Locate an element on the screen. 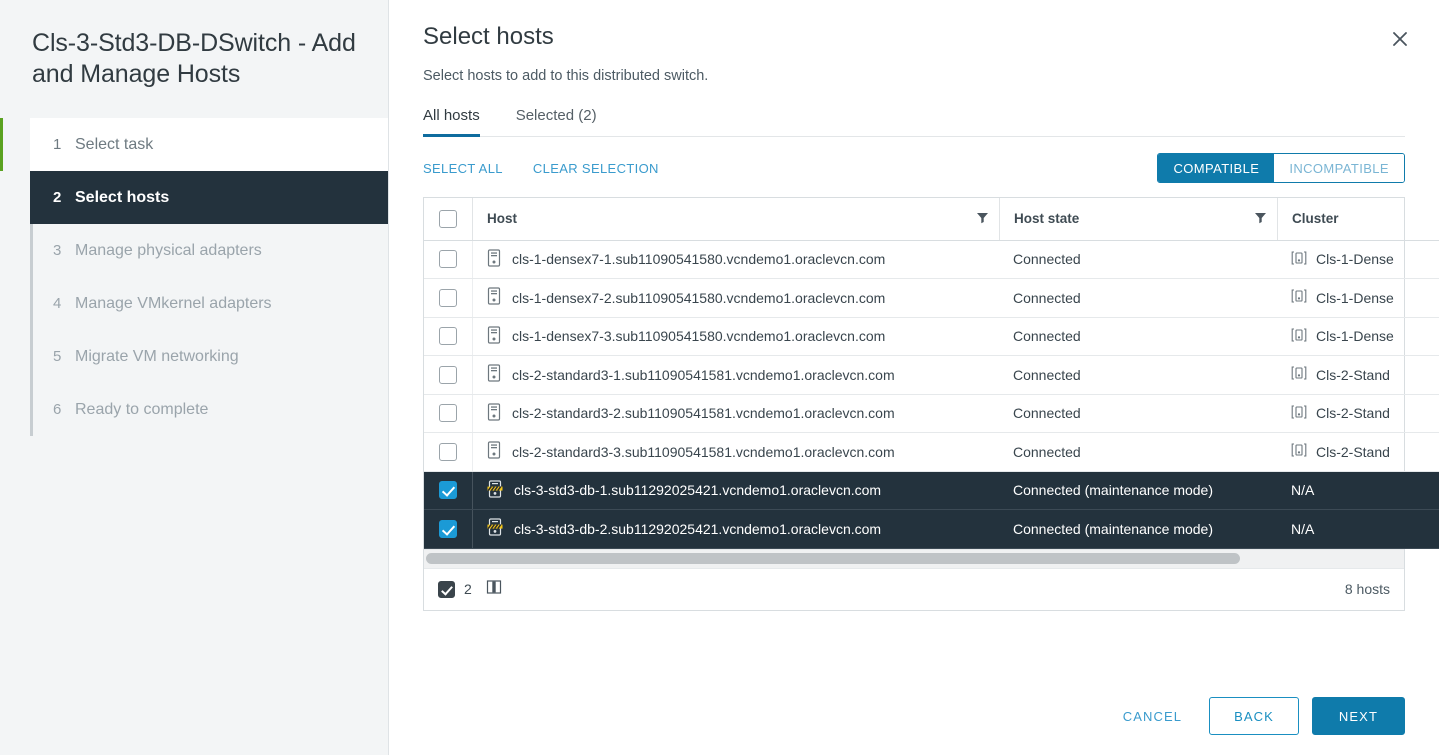  compatibility-toggle: COMPATIBLE INCOMPATIBLE is located at coordinates (1281, 168).